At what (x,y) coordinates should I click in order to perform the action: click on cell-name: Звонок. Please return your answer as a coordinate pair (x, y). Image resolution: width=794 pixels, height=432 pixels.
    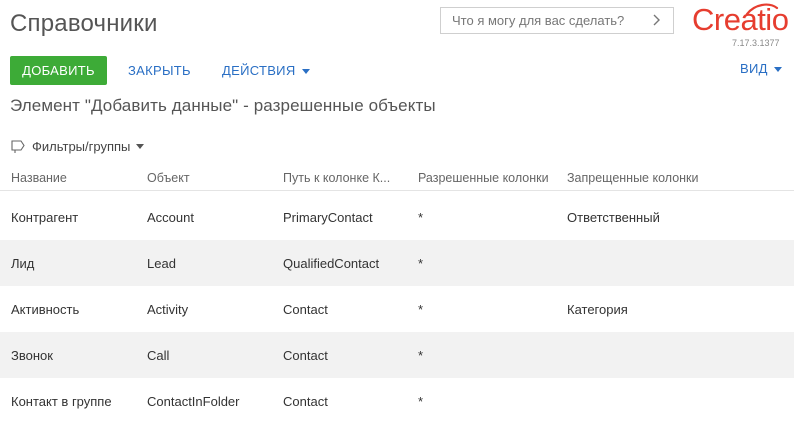
    Looking at the image, I should click on (32, 355).